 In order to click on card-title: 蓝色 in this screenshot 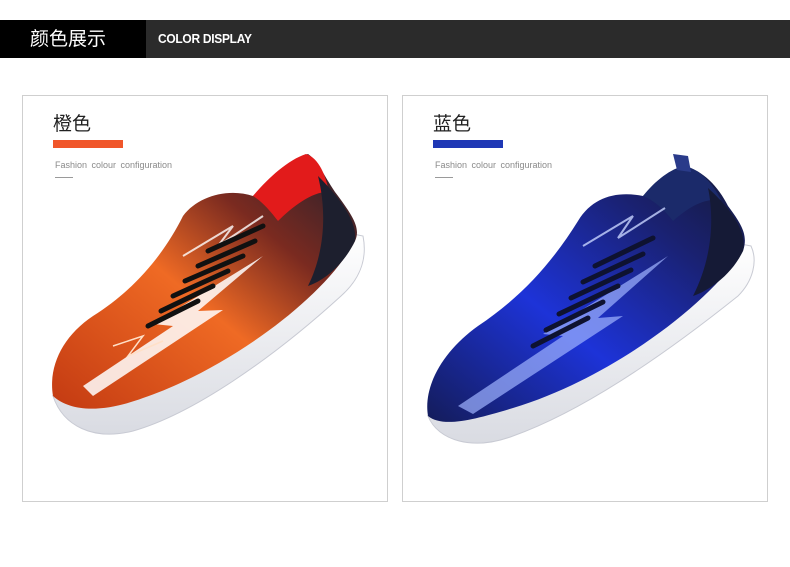, I will do `click(452, 124)`.